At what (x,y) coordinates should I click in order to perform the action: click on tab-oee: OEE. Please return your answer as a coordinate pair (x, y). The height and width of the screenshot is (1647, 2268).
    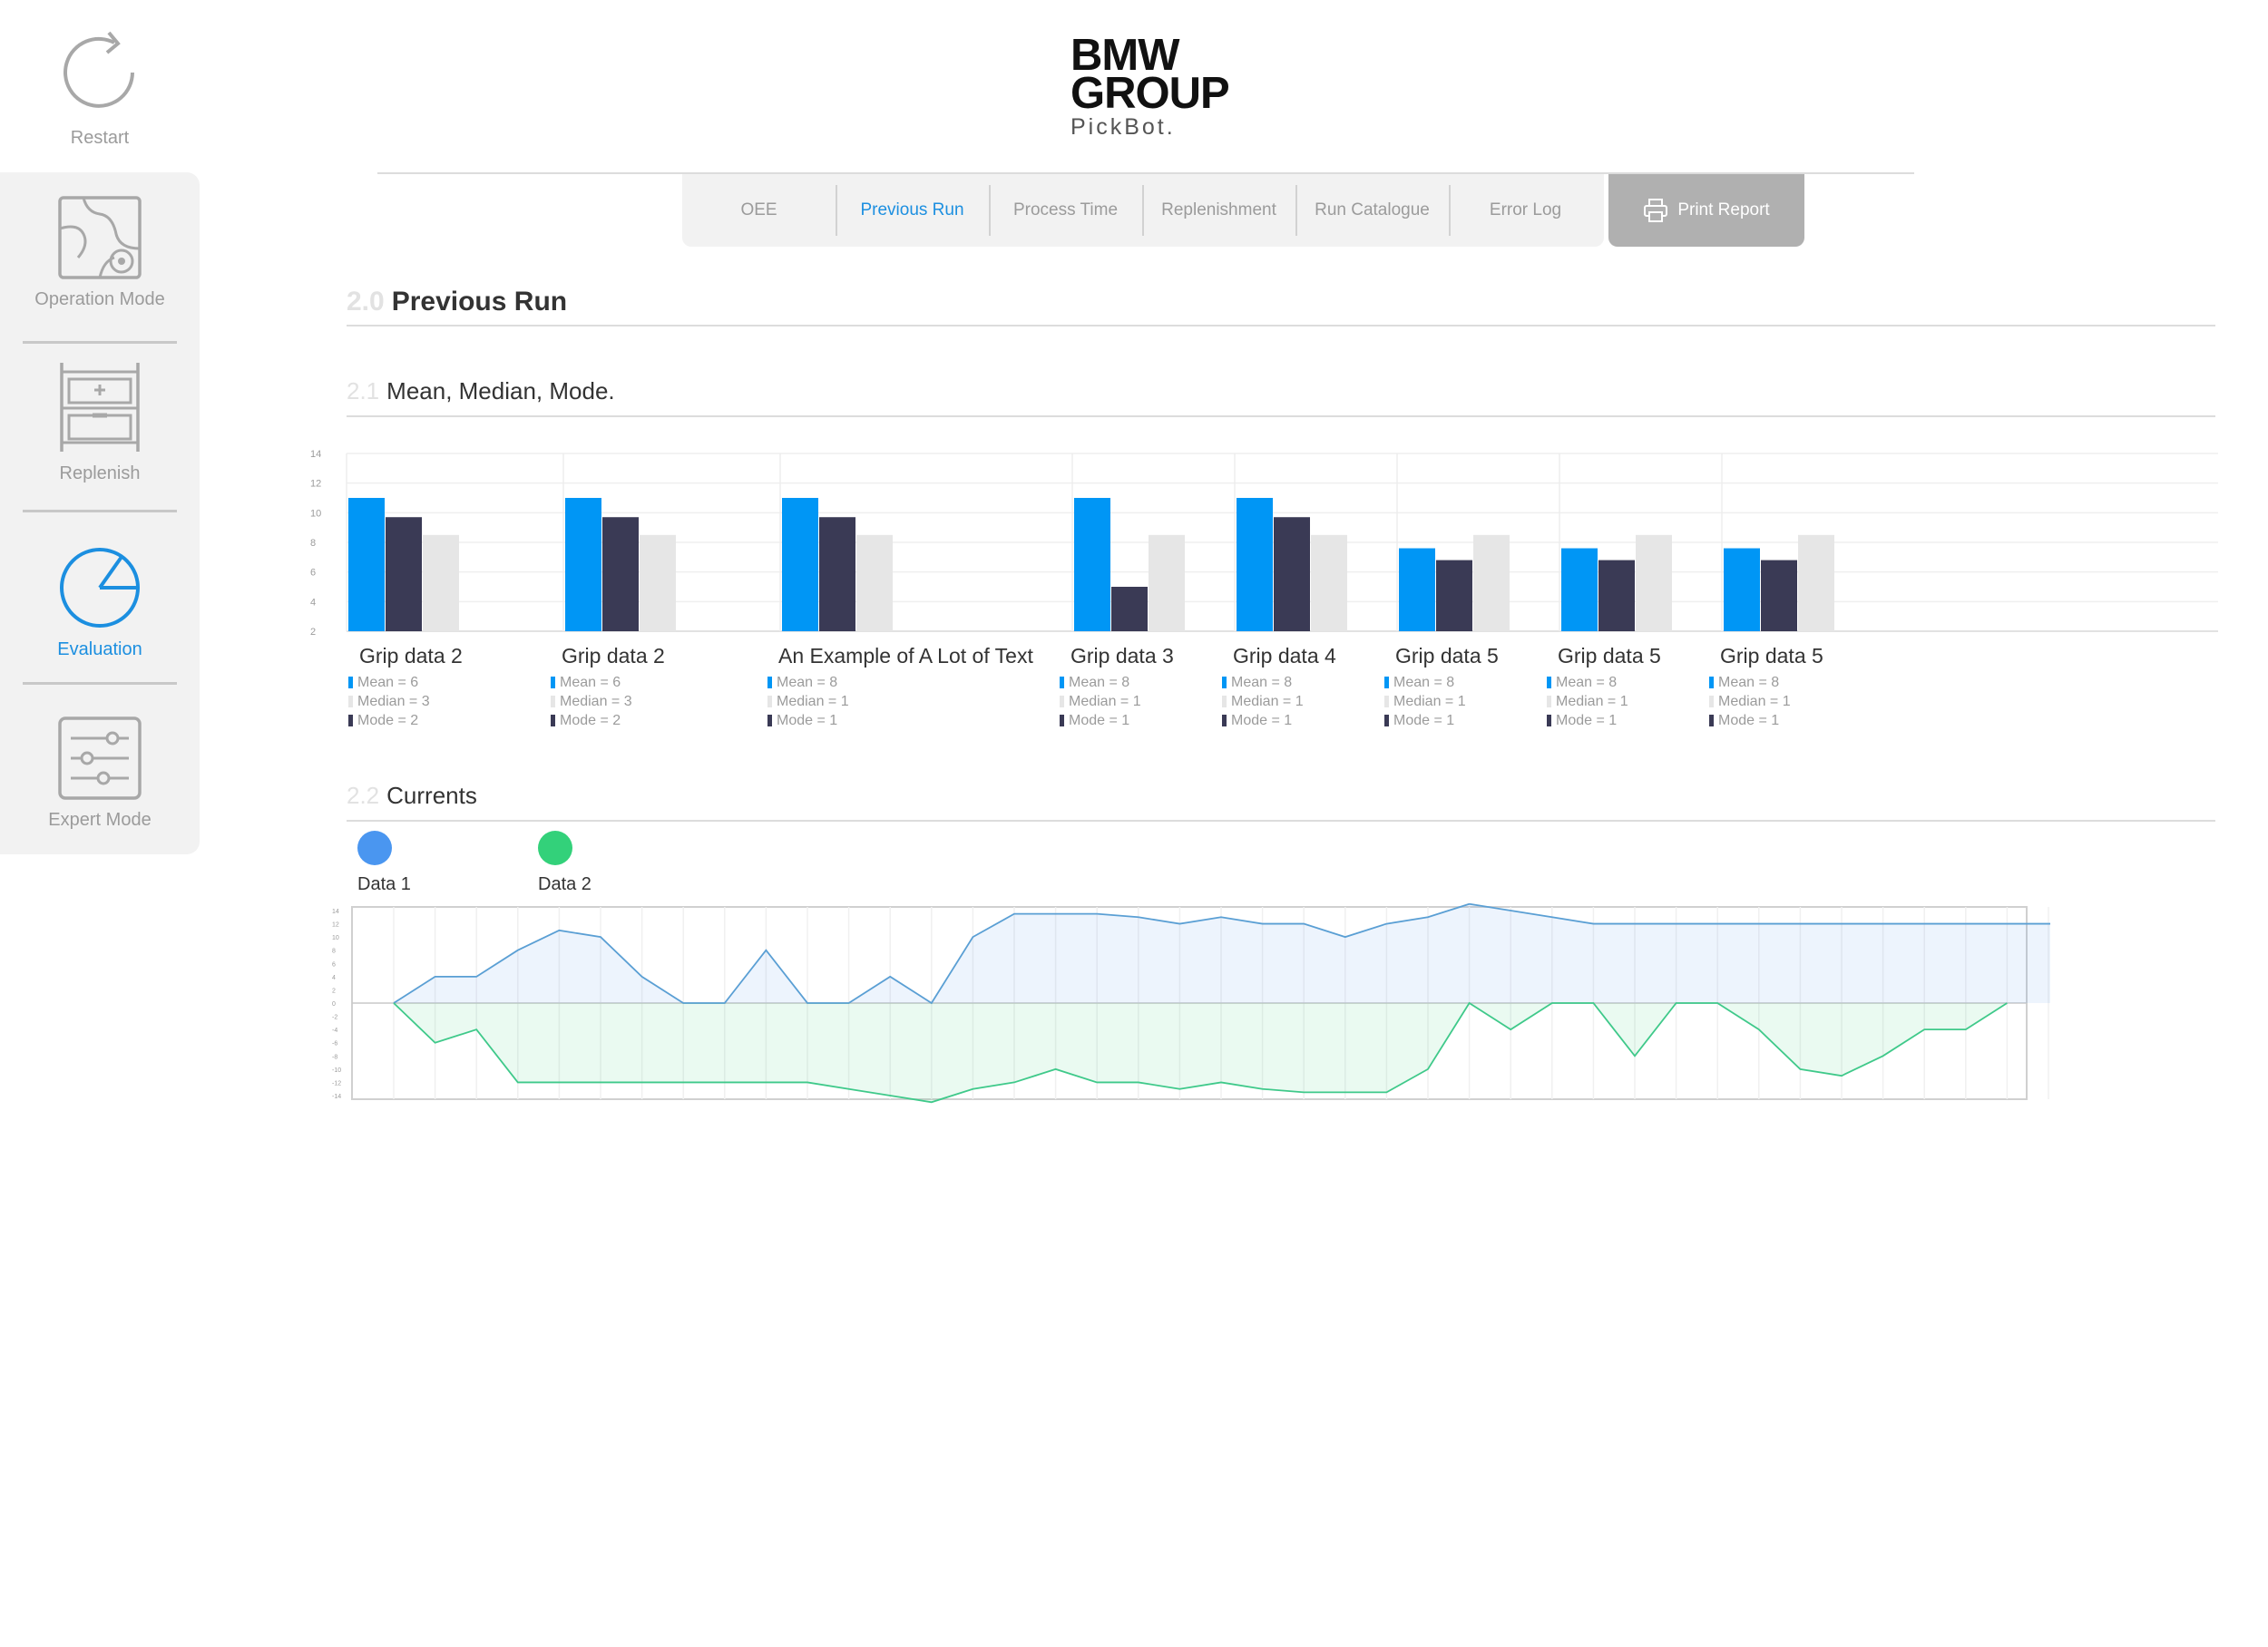
    Looking at the image, I should click on (759, 210).